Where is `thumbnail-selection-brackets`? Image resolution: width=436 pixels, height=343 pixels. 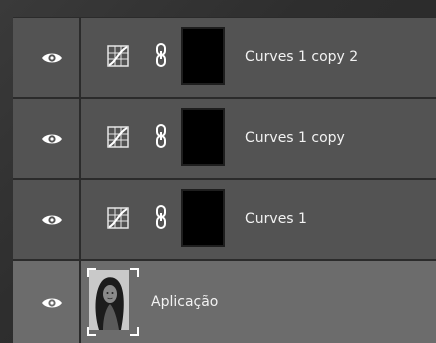 thumbnail-selection-brackets is located at coordinates (113, 302).